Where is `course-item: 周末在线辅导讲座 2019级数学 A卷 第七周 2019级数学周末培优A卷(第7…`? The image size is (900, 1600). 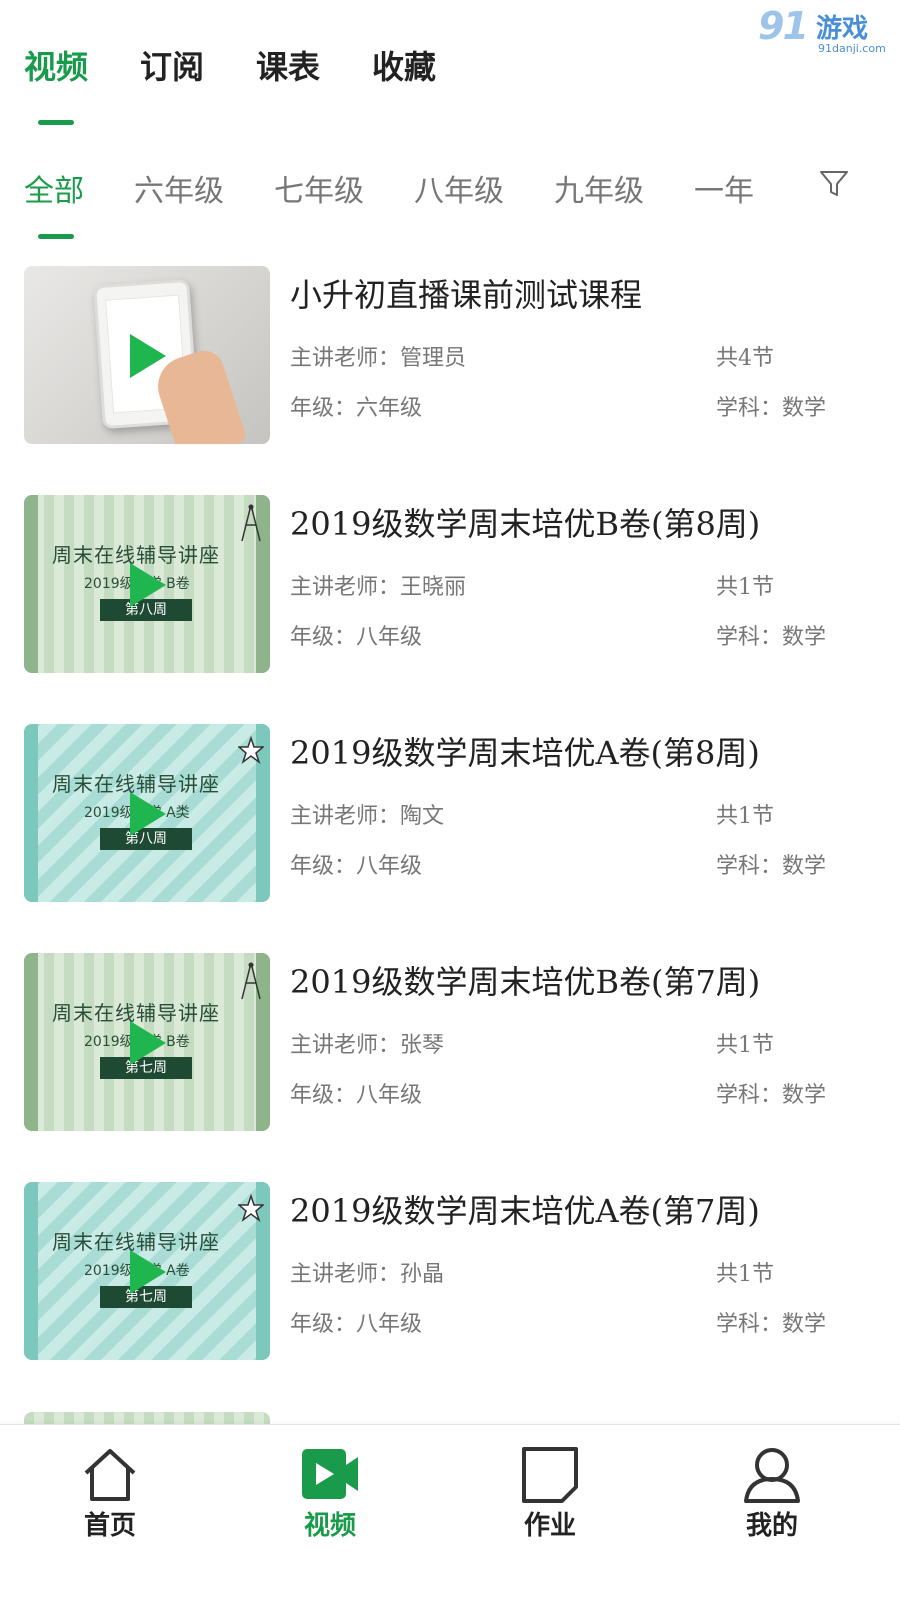 course-item: 周末在线辅导讲座 2019级数学 A卷 第七周 2019级数学周末培优A卷(第7… is located at coordinates (450, 1296).